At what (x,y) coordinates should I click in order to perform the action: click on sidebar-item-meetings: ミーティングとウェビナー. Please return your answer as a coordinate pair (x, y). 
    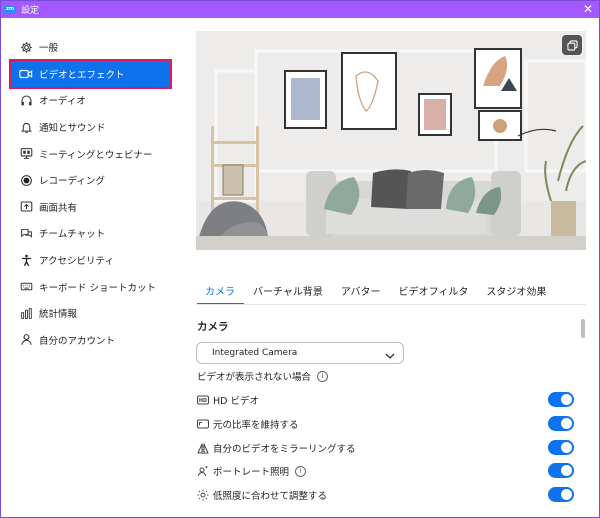
    Looking at the image, I should click on (90, 153).